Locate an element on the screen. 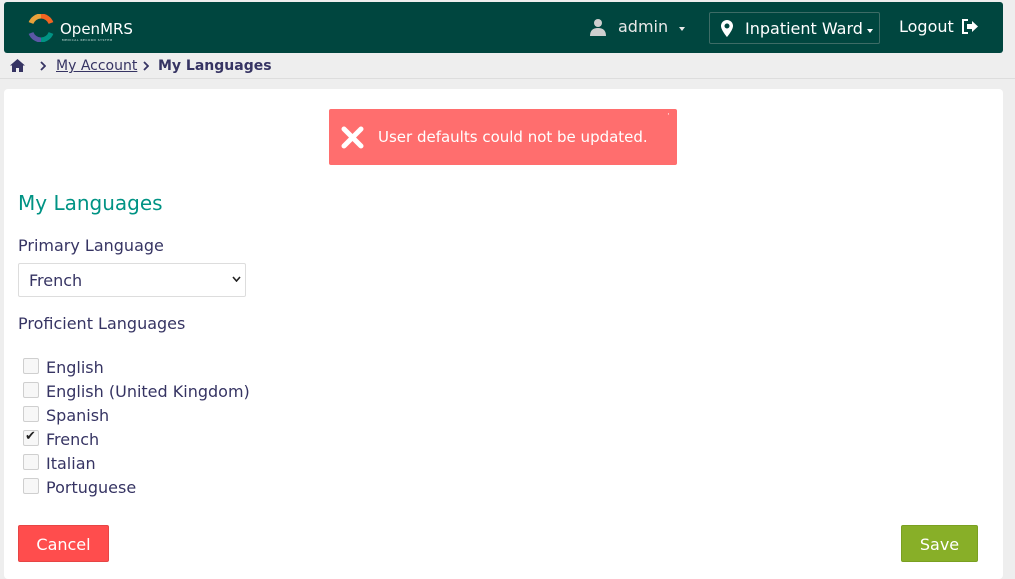  user-icon is located at coordinates (598, 27).